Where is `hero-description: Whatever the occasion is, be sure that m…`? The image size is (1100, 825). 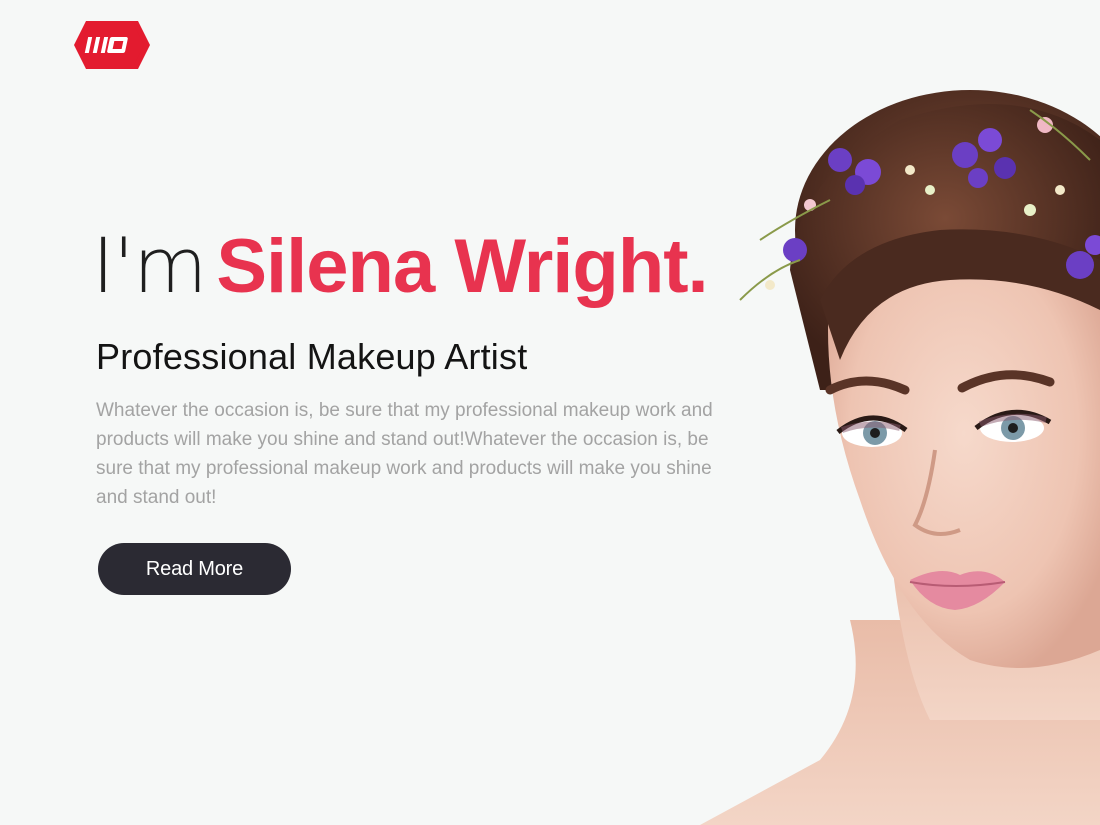
hero-description: Whatever the occasion is, be sure that m… is located at coordinates (404, 454).